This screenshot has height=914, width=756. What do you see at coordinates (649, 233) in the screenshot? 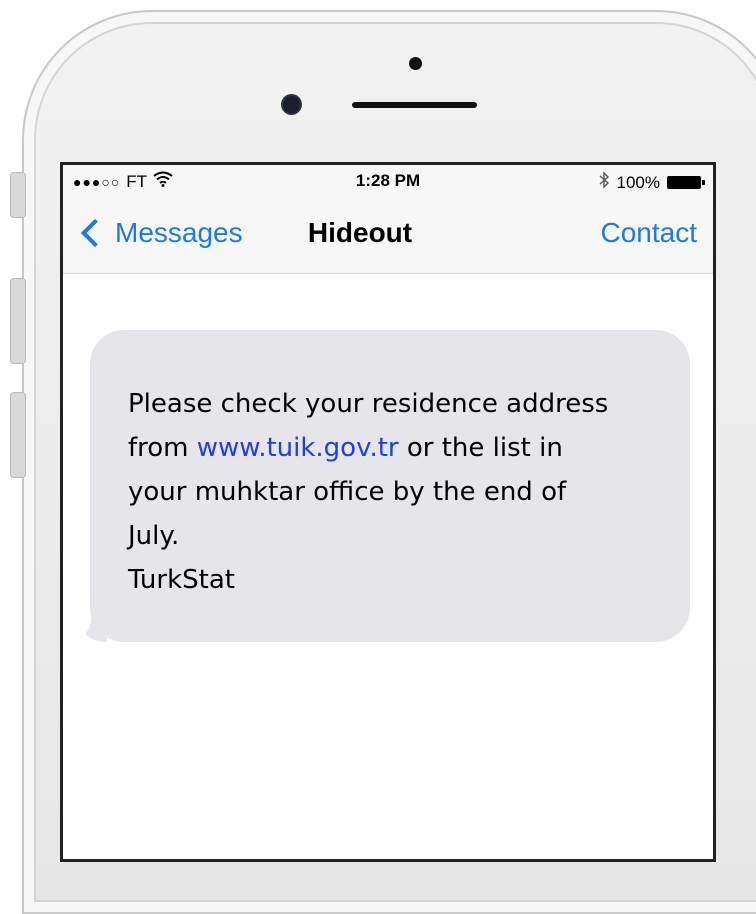
I see `contact-button: Contact` at bounding box center [649, 233].